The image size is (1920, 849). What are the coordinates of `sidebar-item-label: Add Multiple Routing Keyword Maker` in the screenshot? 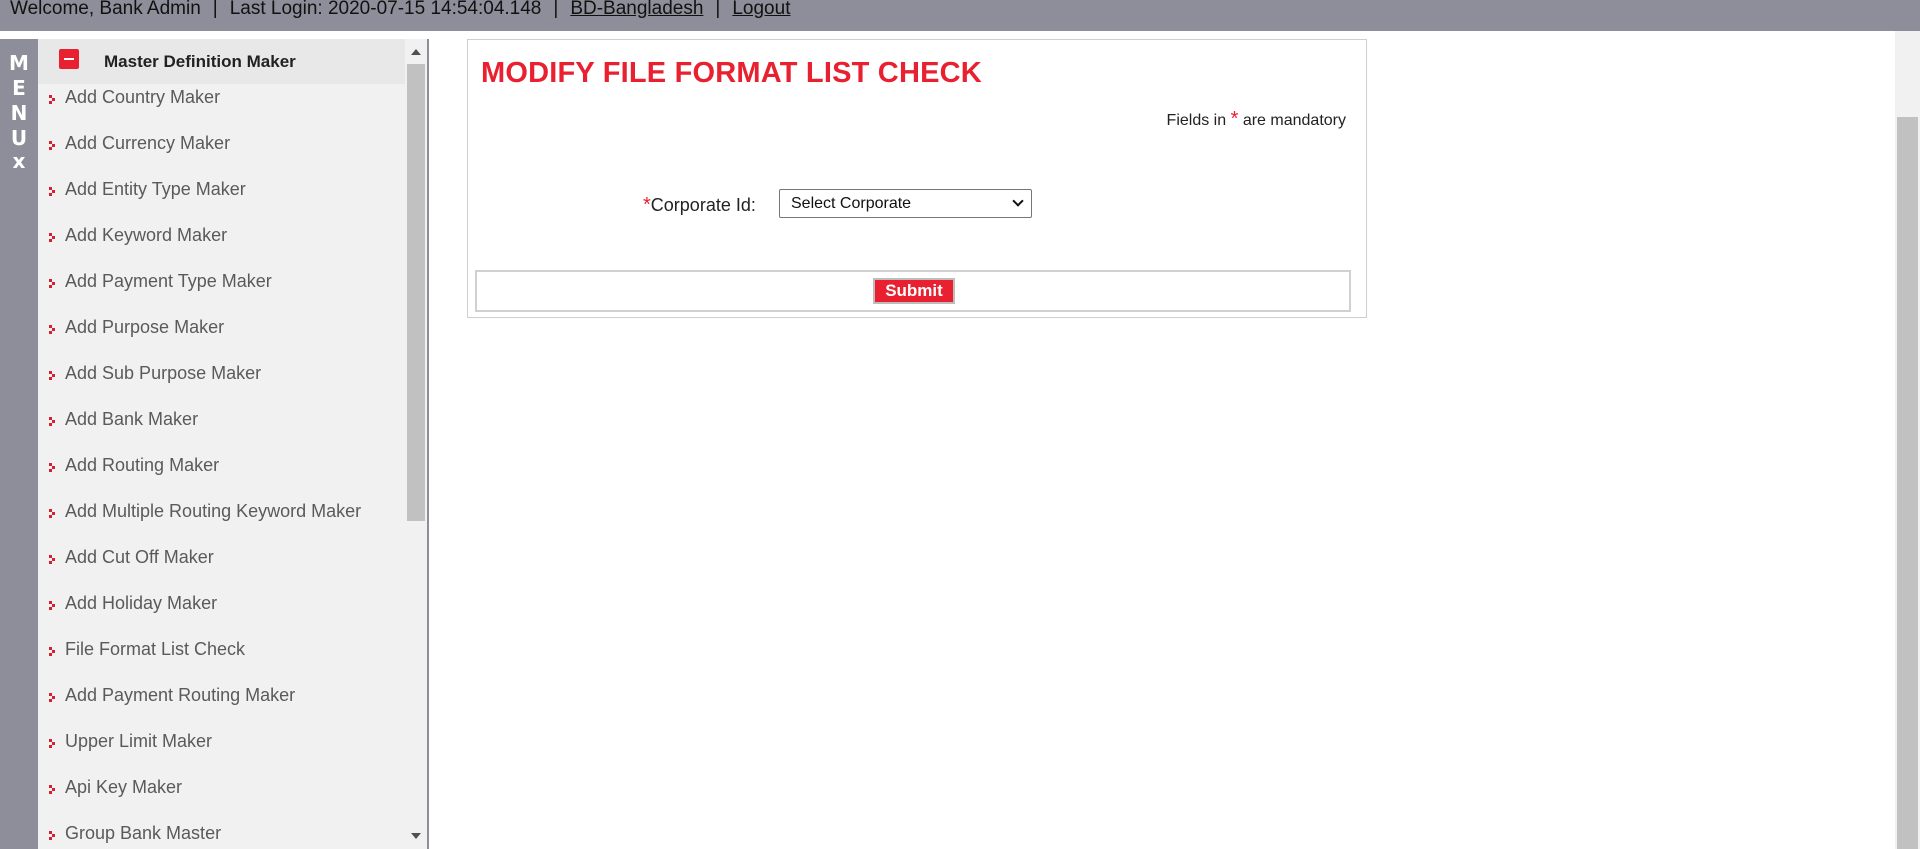 It's located at (213, 511).